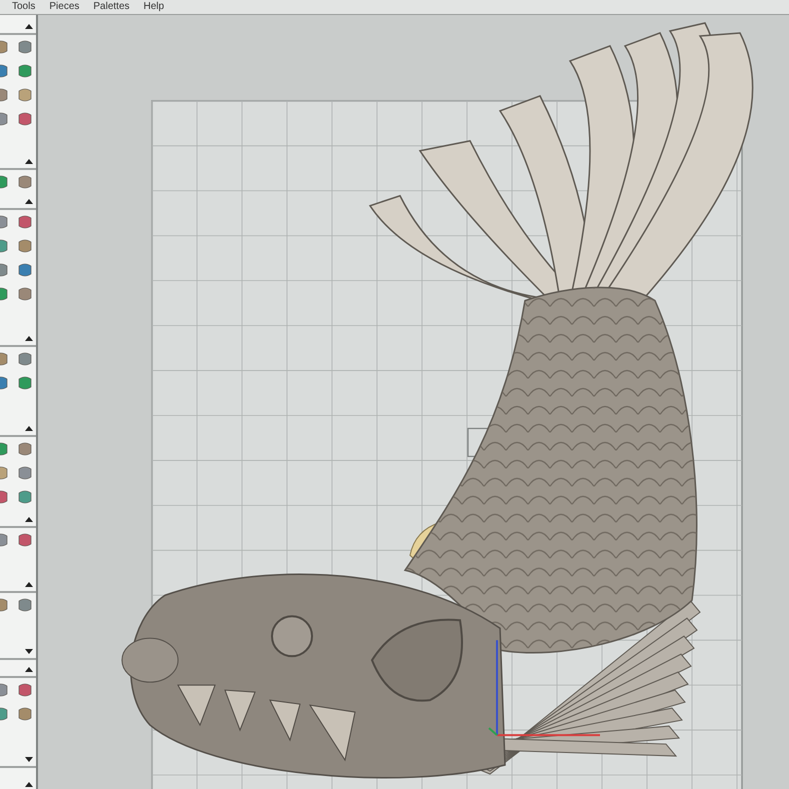 This screenshot has width=789, height=789. Describe the element at coordinates (24, 7) in the screenshot. I see `menu-item: Tools` at that location.